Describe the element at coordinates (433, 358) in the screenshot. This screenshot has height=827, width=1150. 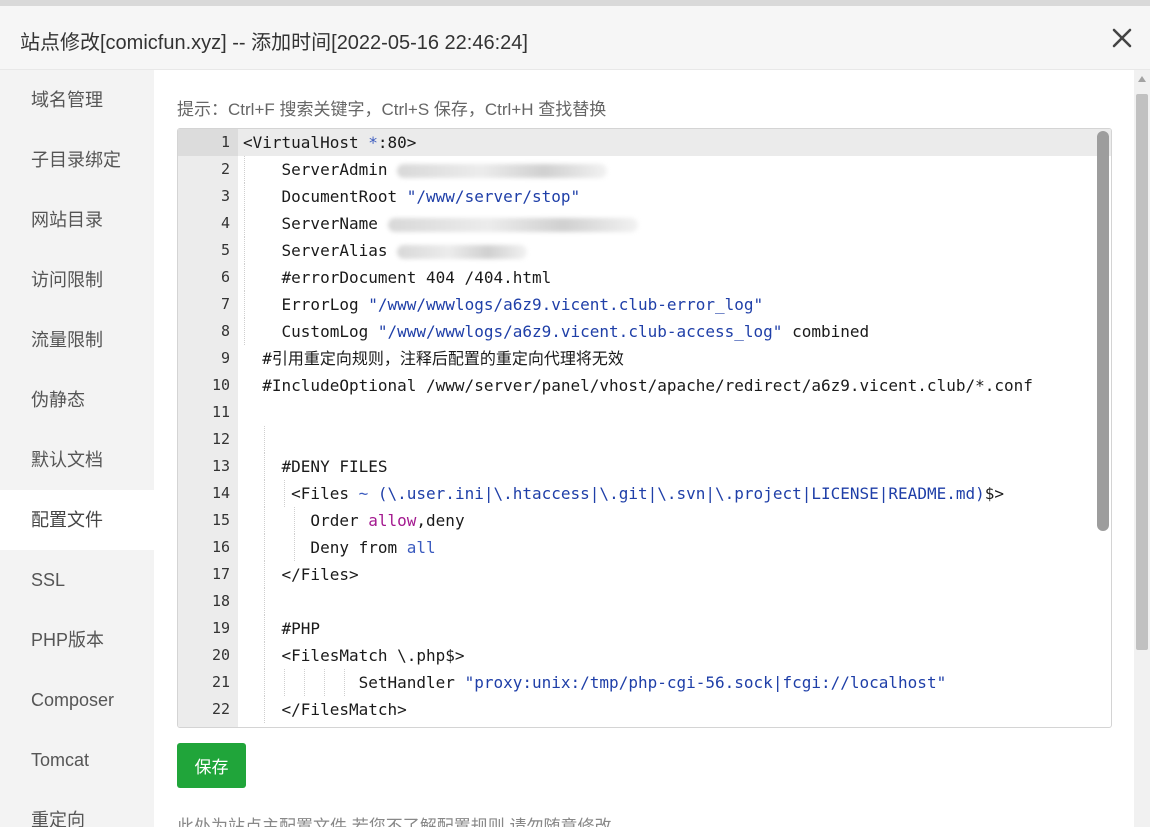
I see `code-text: #引用重定向规则，注释后配置的重定向代理将无效` at that location.